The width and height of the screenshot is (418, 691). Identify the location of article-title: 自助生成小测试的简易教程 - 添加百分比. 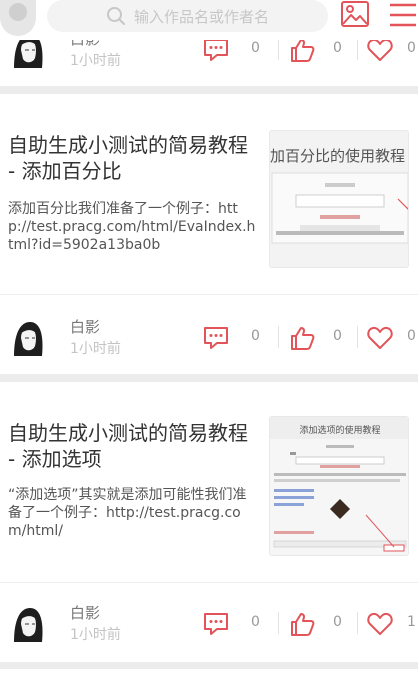
(133, 158).